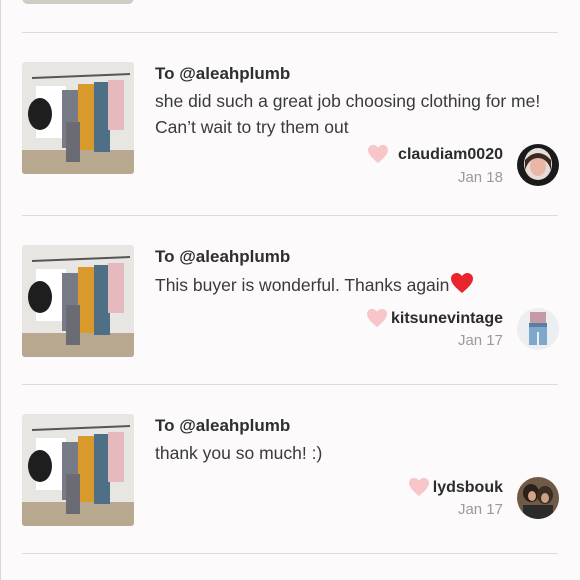 This screenshot has width=580, height=580. I want to click on review-message: thank you so much! :), so click(239, 453).